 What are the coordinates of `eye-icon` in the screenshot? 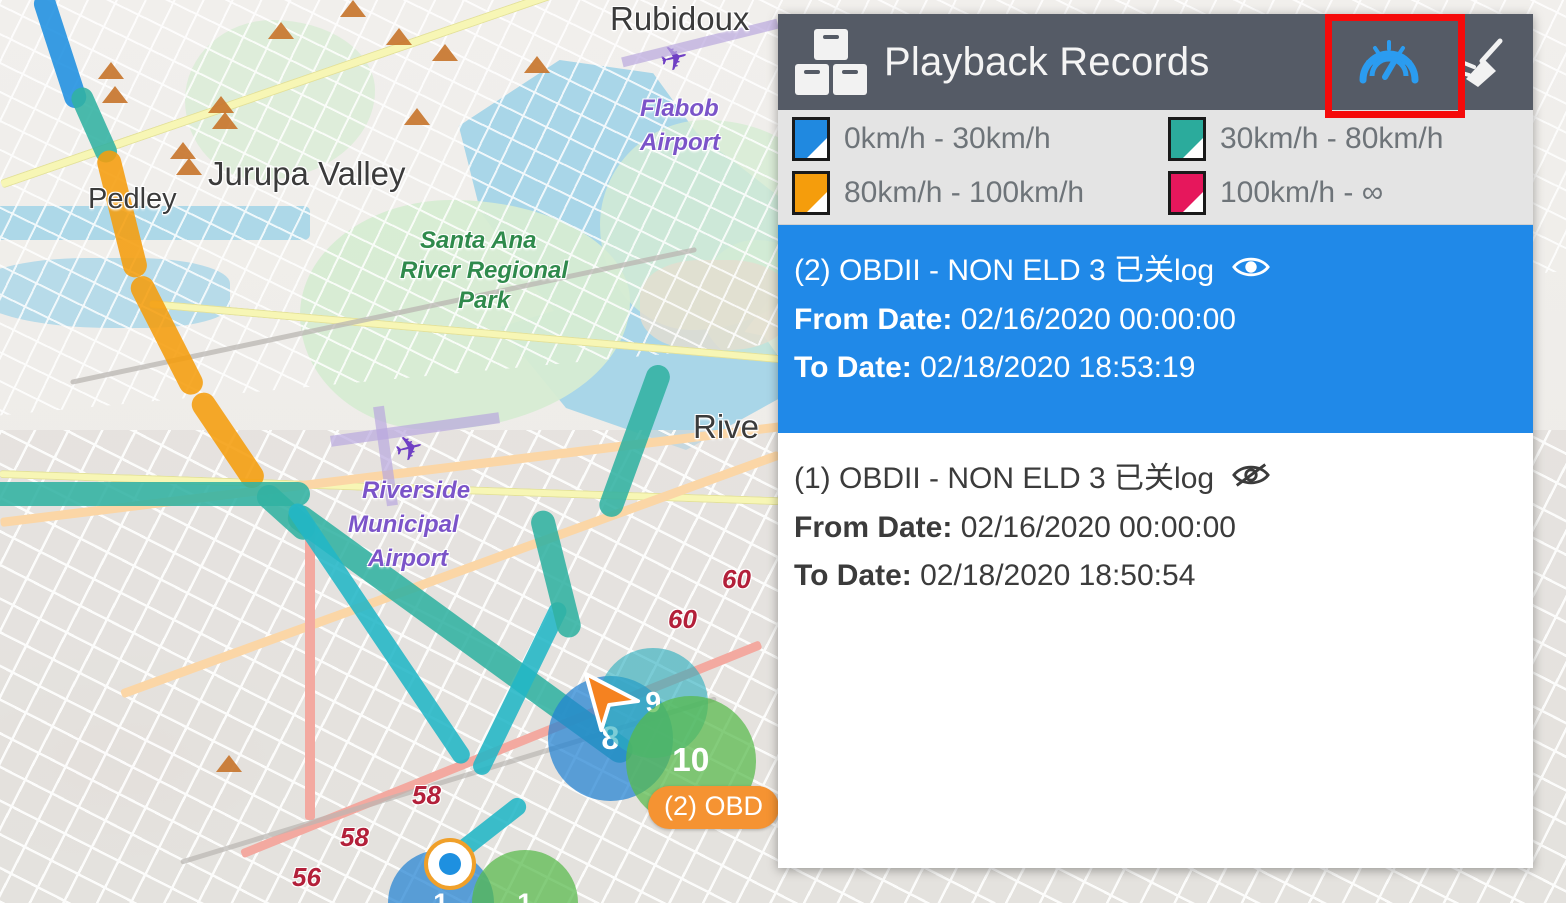 It's located at (1251, 267).